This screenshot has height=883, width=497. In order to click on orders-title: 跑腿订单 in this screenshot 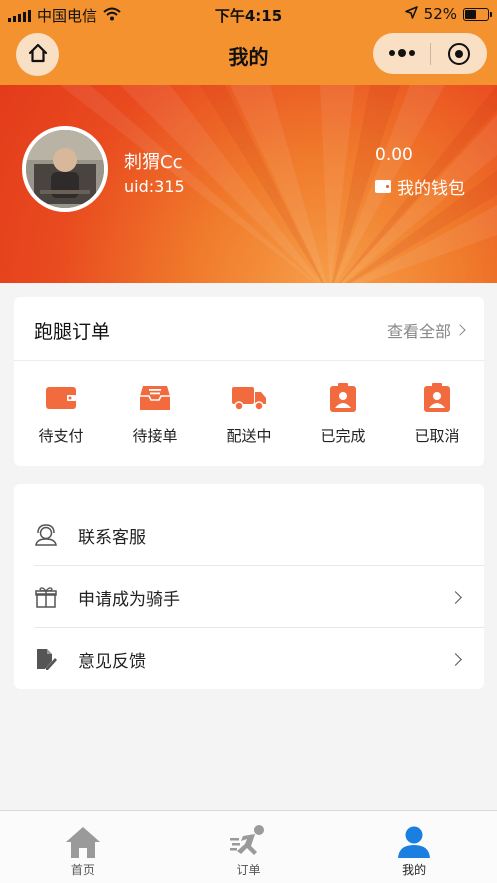, I will do `click(72, 332)`.